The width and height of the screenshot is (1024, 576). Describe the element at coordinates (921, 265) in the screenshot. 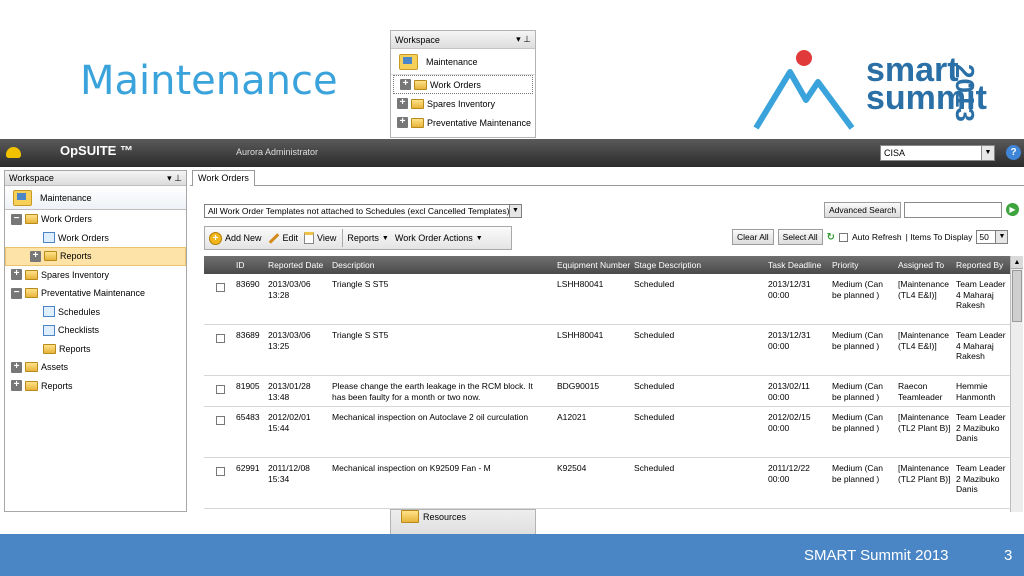

I see `column-header: Assigned To` at that location.